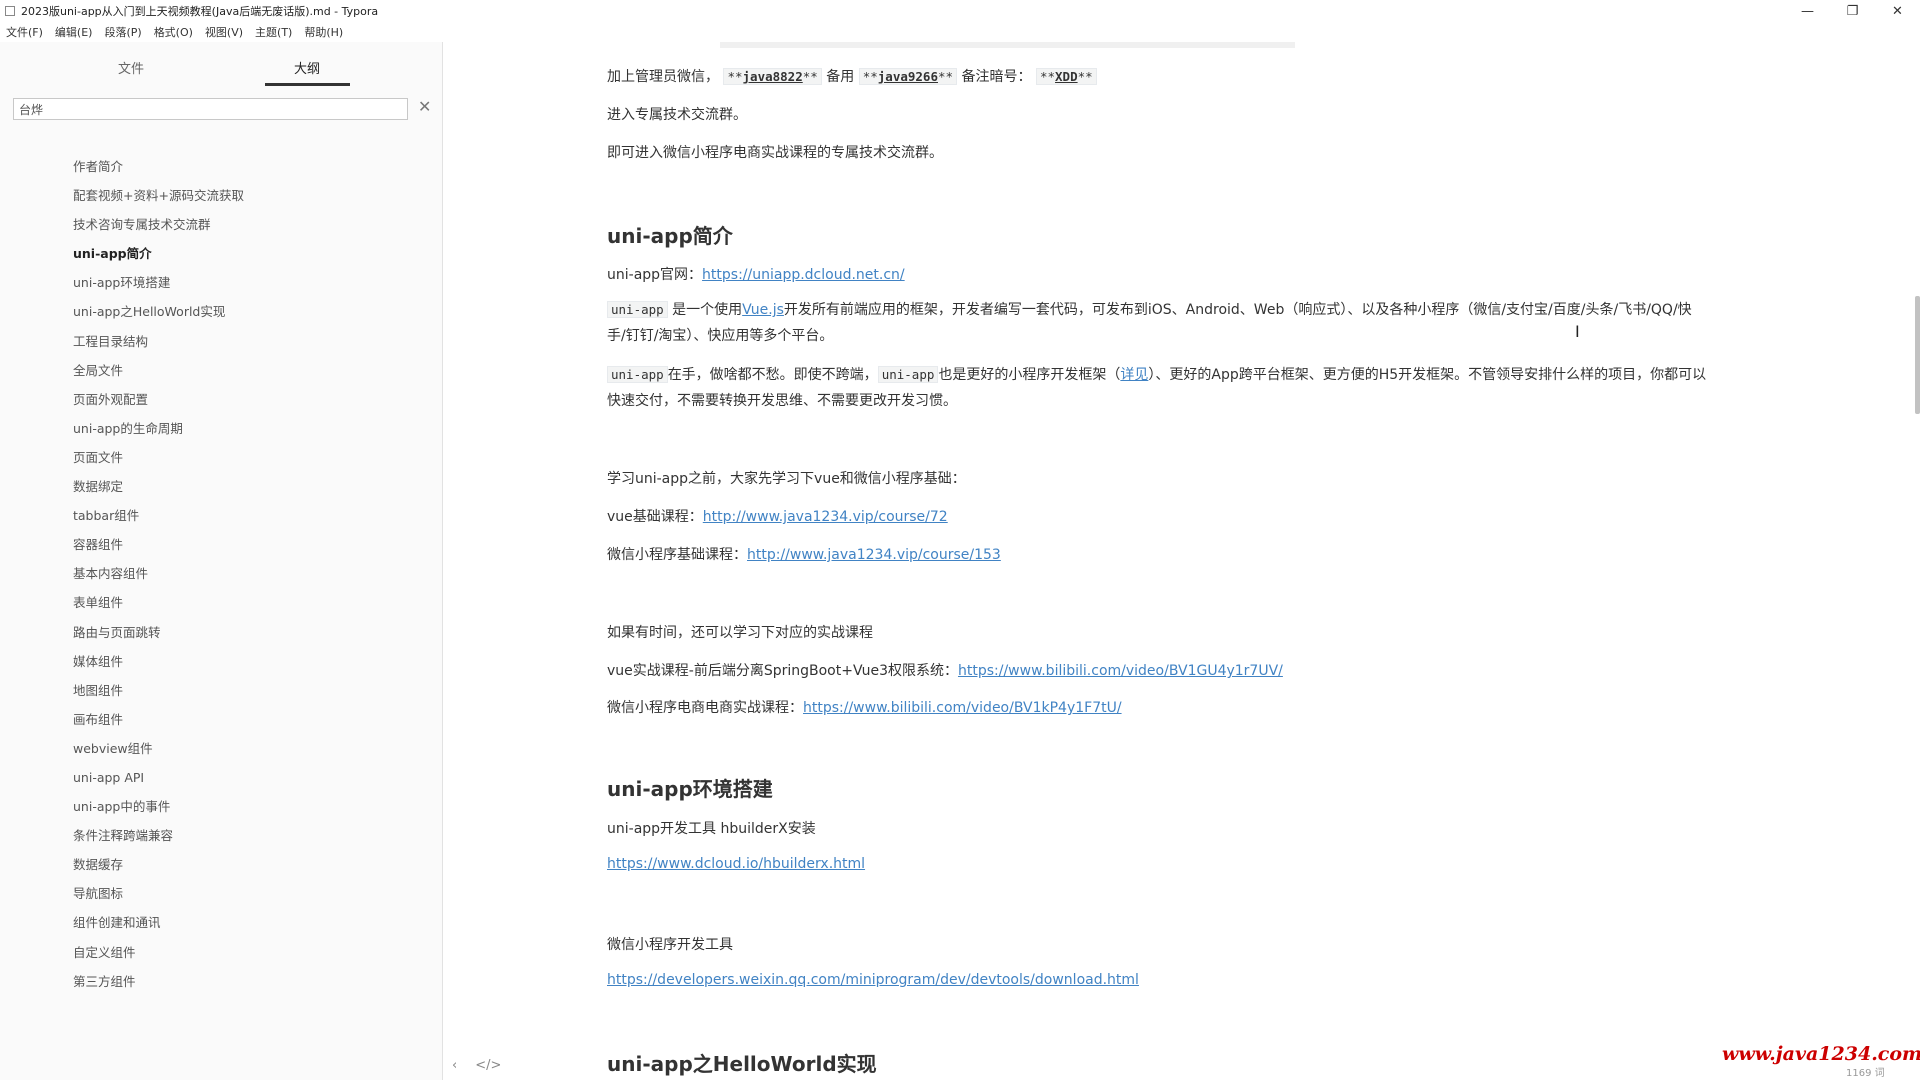 This screenshot has width=1920, height=1080. Describe the element at coordinates (1807, 11) in the screenshot. I see `minimize-icon: —` at that location.